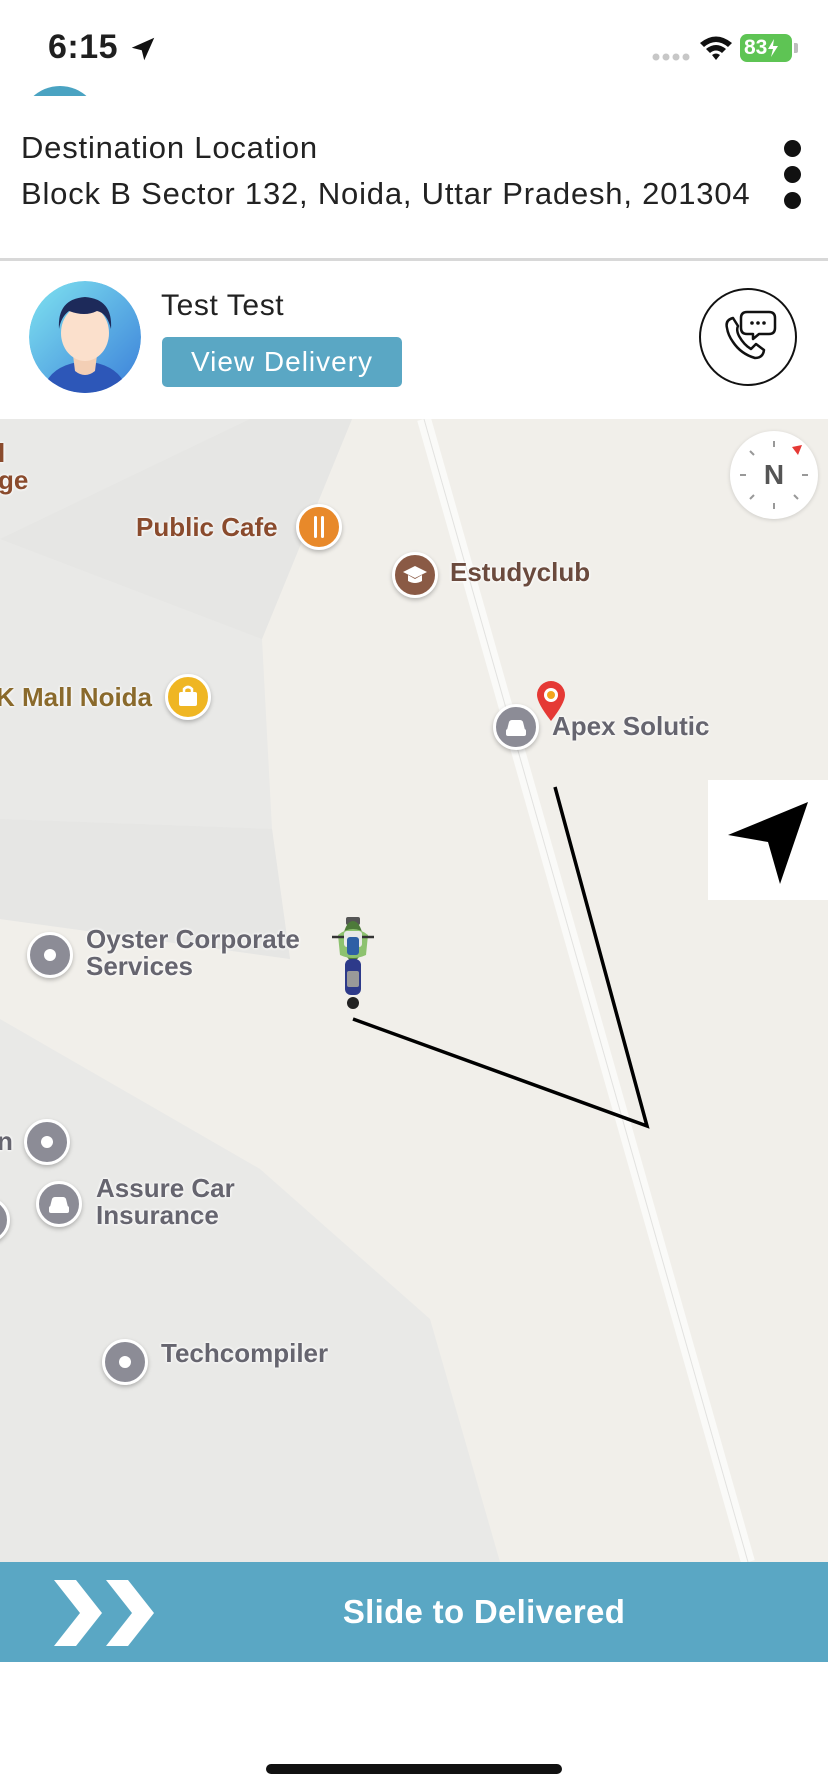 This screenshot has width=828, height=1792. I want to click on poi-label: Public Cafe, so click(207, 527).